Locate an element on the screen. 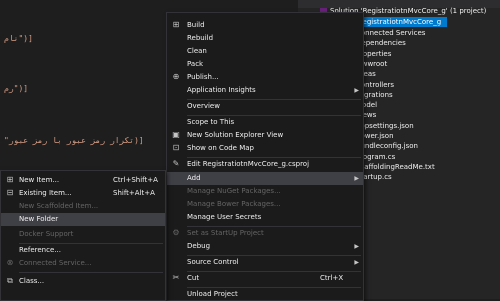  explorer-view-icon: ▣ is located at coordinates (176, 134).